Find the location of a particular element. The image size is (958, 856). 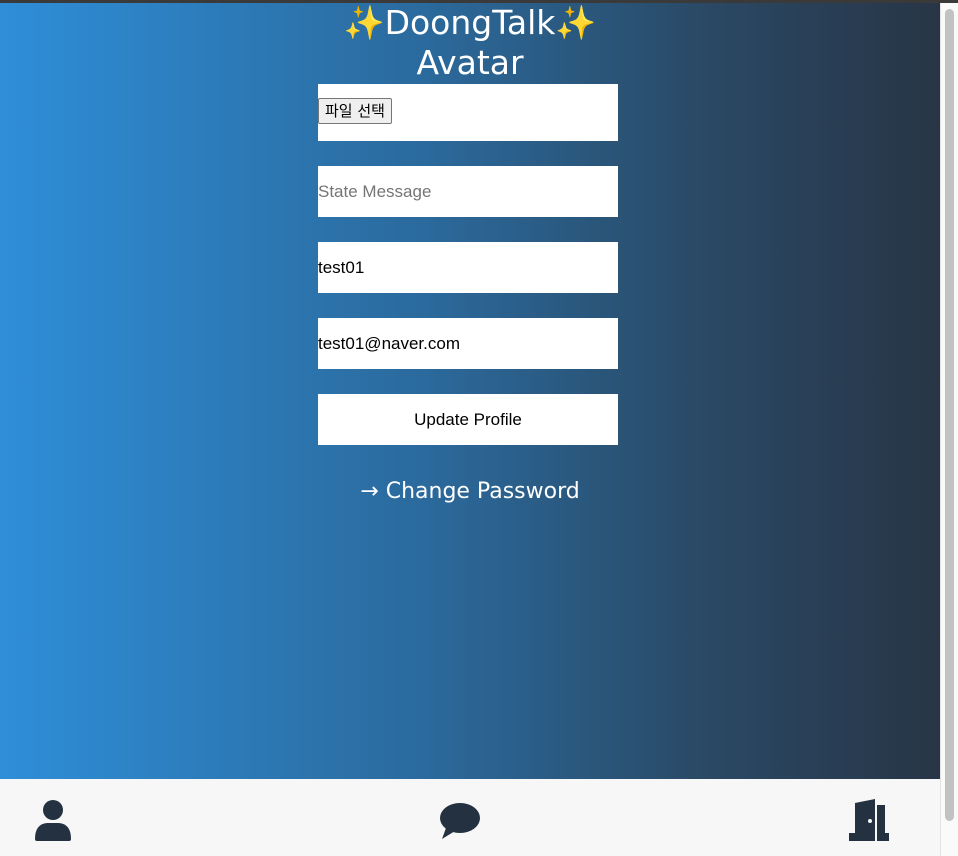

vertical-scrollbar is located at coordinates (949, 429).